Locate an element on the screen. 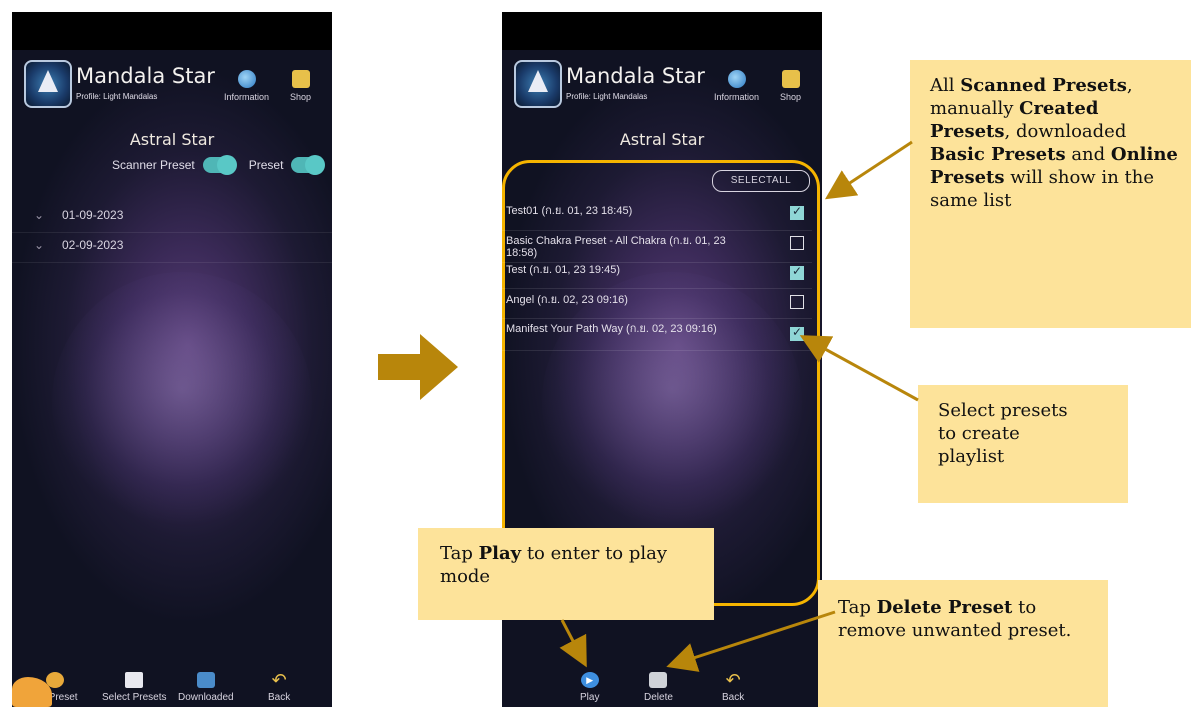 The height and width of the screenshot is (707, 1191). preset-name: Angel (ก.ย. 02, 23 09:16) is located at coordinates (567, 300).